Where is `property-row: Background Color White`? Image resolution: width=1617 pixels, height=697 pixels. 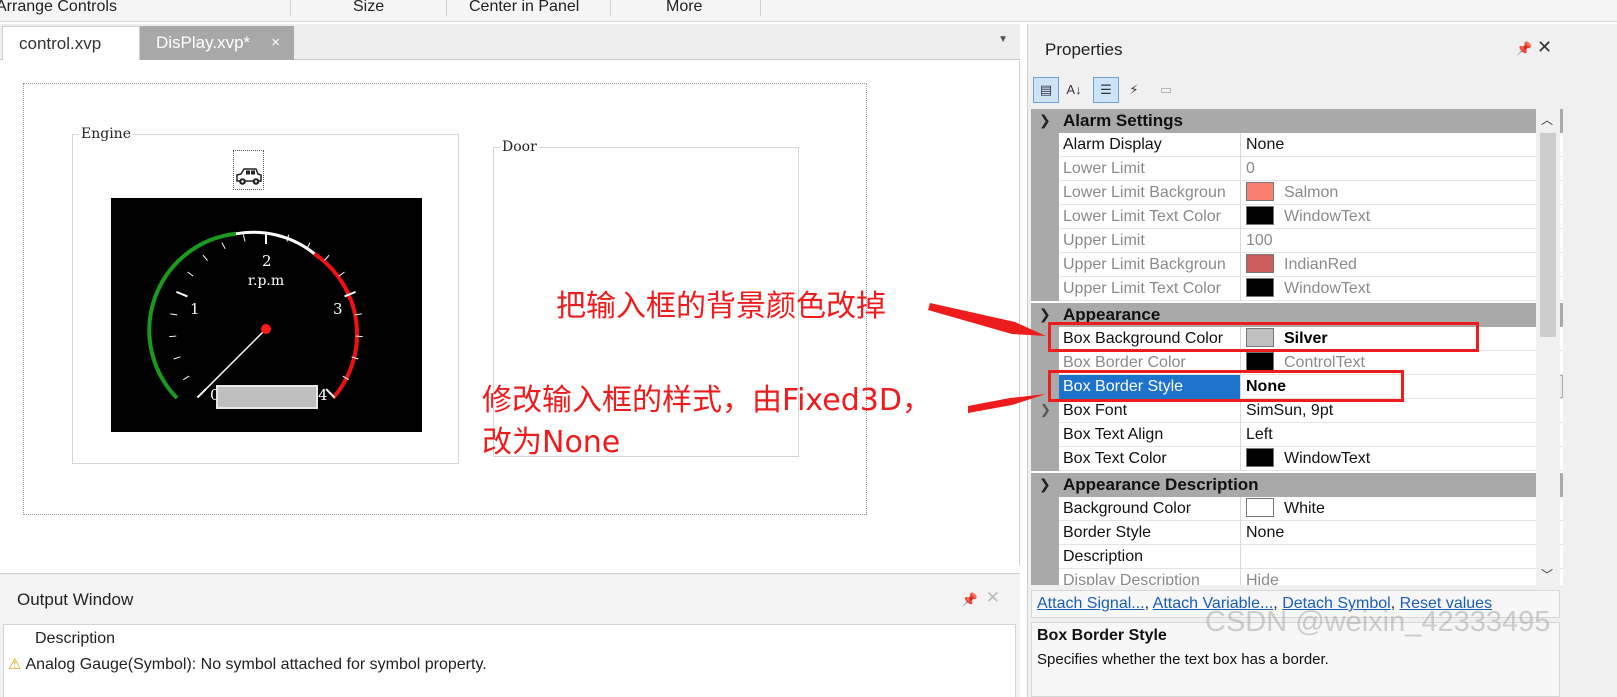 property-row: Background Color White is located at coordinates (1297, 509).